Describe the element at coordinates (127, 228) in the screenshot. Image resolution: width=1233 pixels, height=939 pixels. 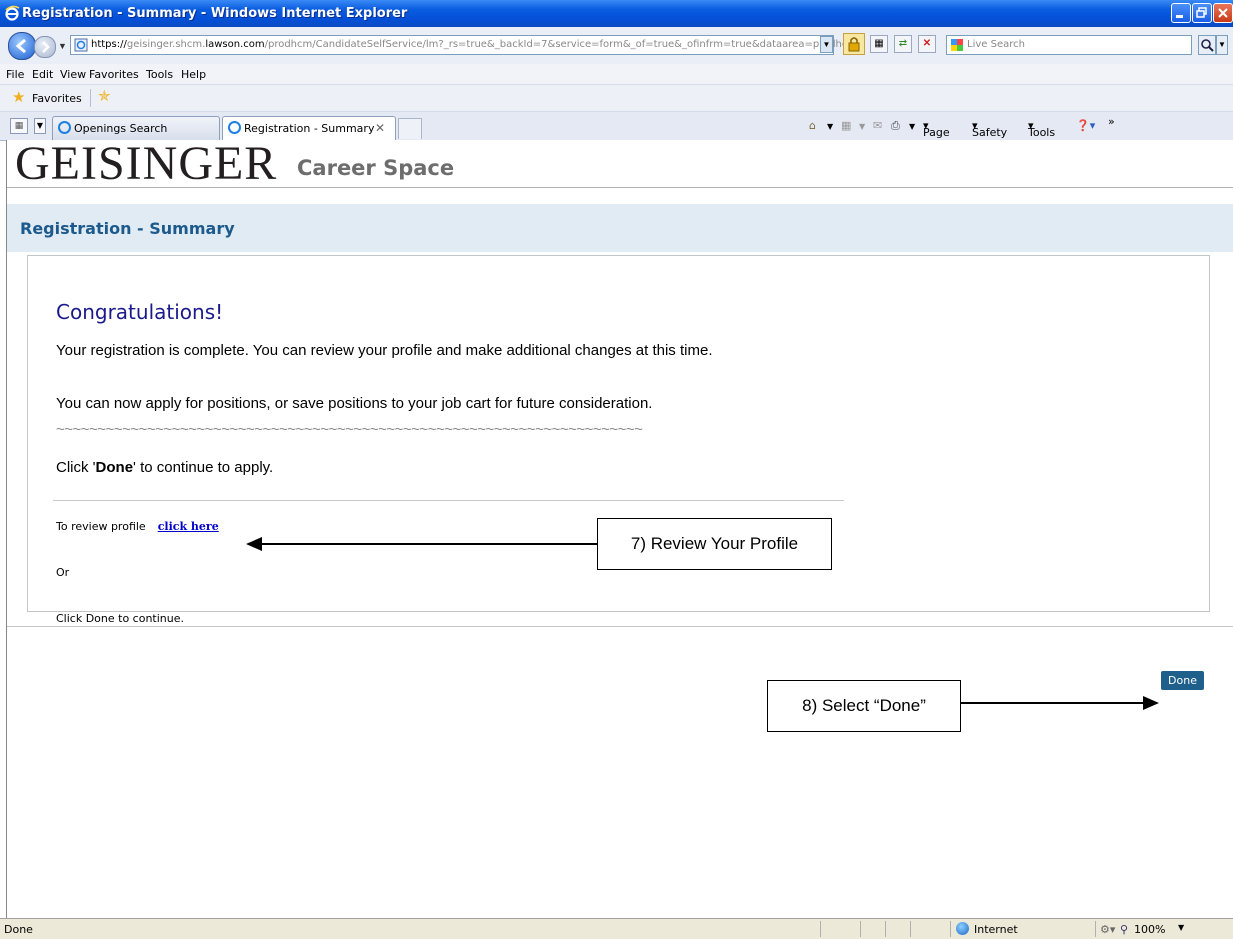
I see `page-title: Registration - Summary` at that location.